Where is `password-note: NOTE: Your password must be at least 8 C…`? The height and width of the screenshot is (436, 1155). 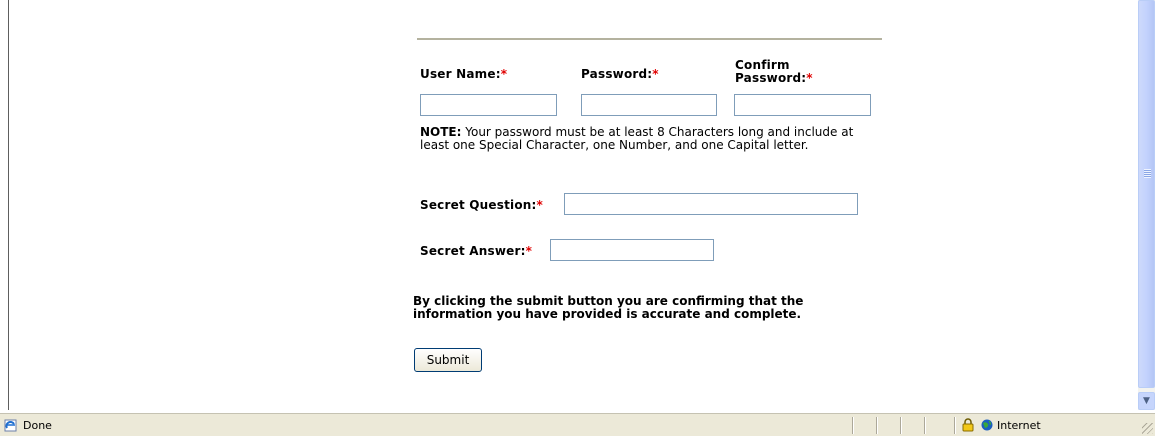 password-note: NOTE: Your password must be at least 8 C… is located at coordinates (650, 139).